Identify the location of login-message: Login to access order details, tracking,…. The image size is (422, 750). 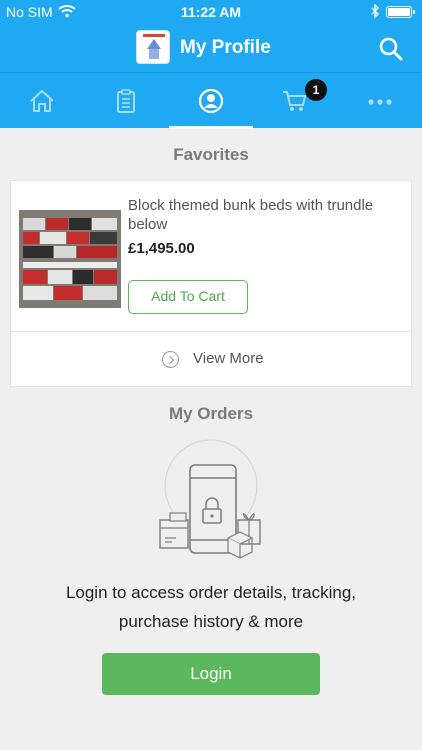
(211, 607).